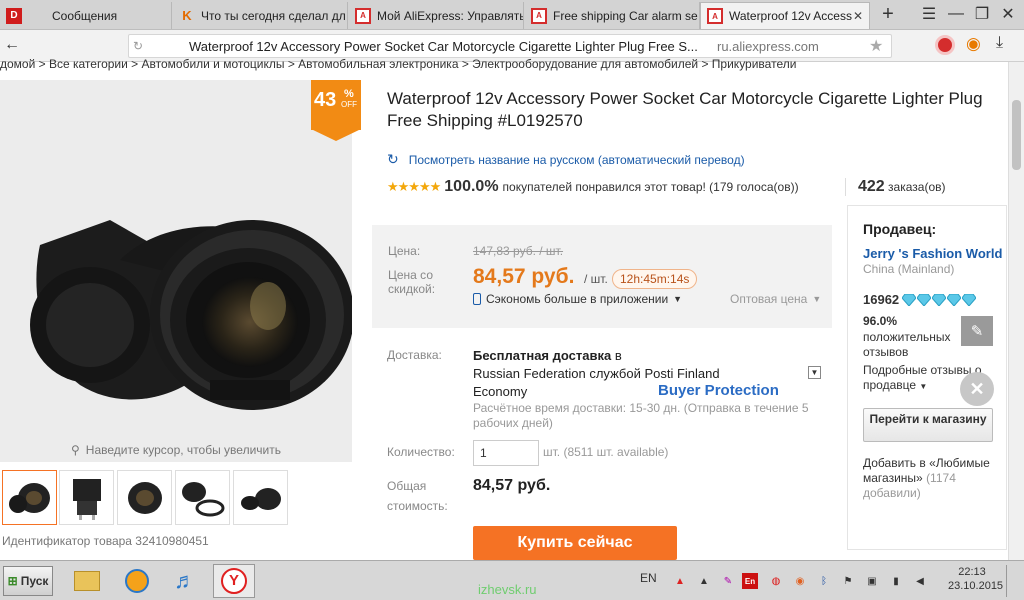 This screenshot has width=1024, height=600. What do you see at coordinates (917, 187) in the screenshot?
I see `orders-label: заказа(ов)` at bounding box center [917, 187].